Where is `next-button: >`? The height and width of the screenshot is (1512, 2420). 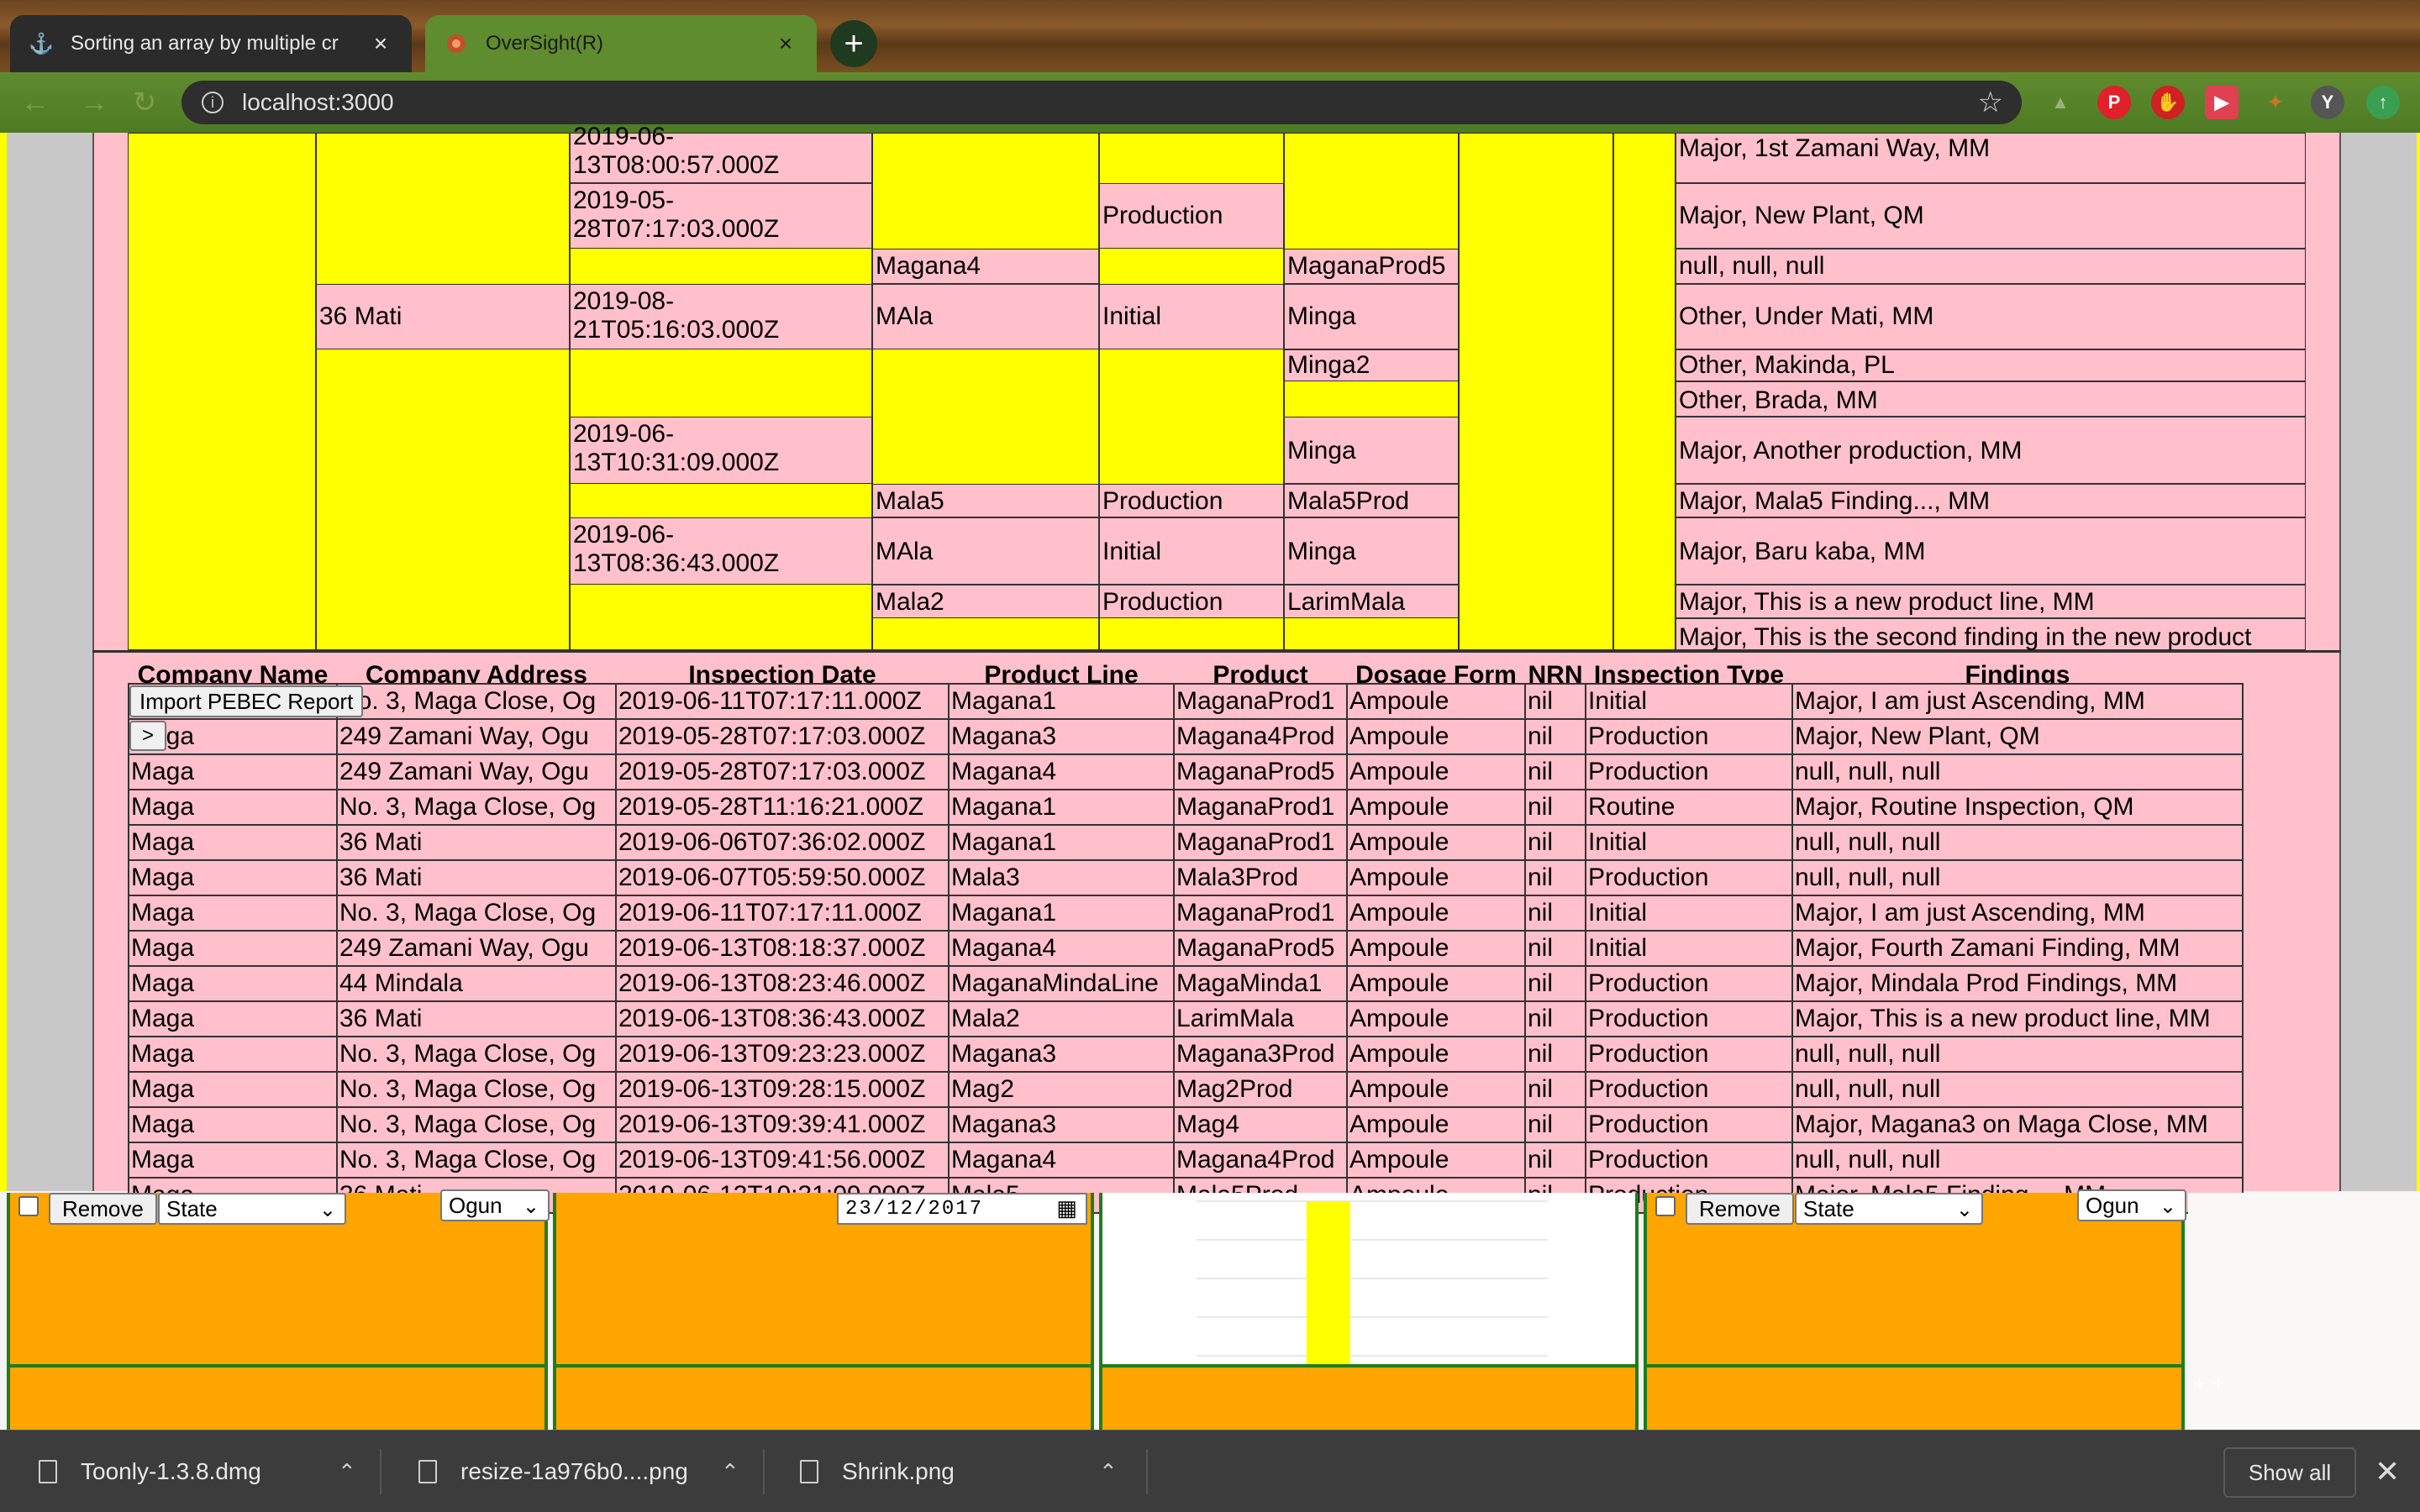
next-button: > is located at coordinates (147, 736).